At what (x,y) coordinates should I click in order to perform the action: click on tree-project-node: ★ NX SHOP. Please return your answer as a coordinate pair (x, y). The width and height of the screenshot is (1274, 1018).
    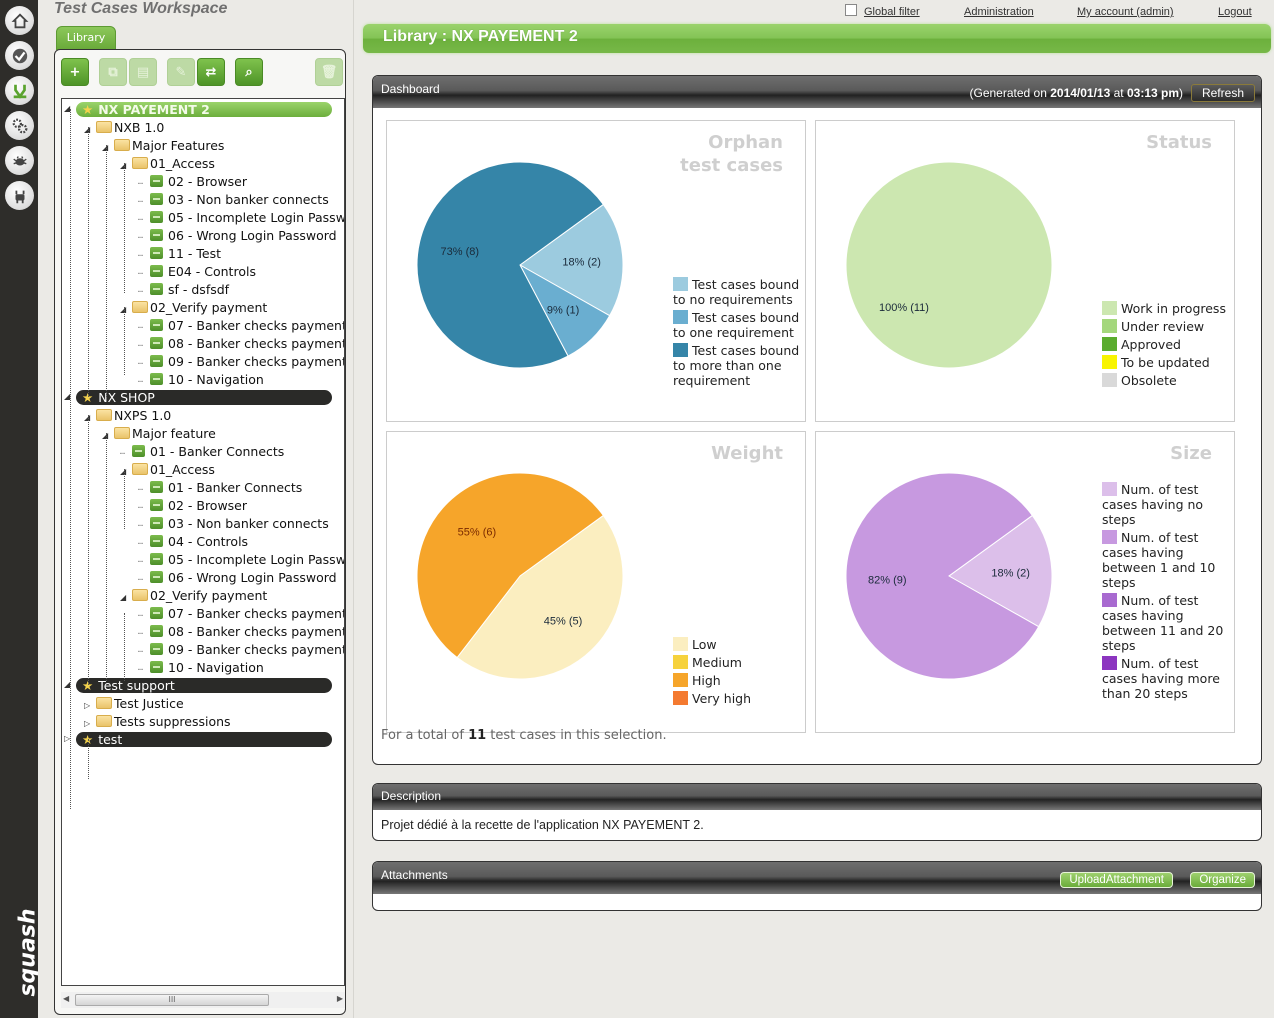
    Looking at the image, I should click on (204, 397).